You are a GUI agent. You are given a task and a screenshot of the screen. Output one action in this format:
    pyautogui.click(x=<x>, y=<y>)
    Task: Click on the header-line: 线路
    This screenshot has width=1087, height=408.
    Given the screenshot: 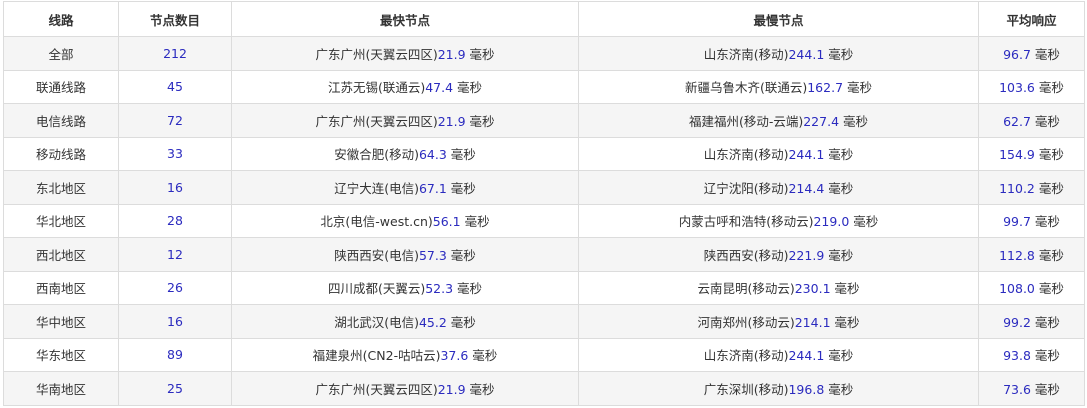 What is the action you would take?
    pyautogui.click(x=61, y=19)
    